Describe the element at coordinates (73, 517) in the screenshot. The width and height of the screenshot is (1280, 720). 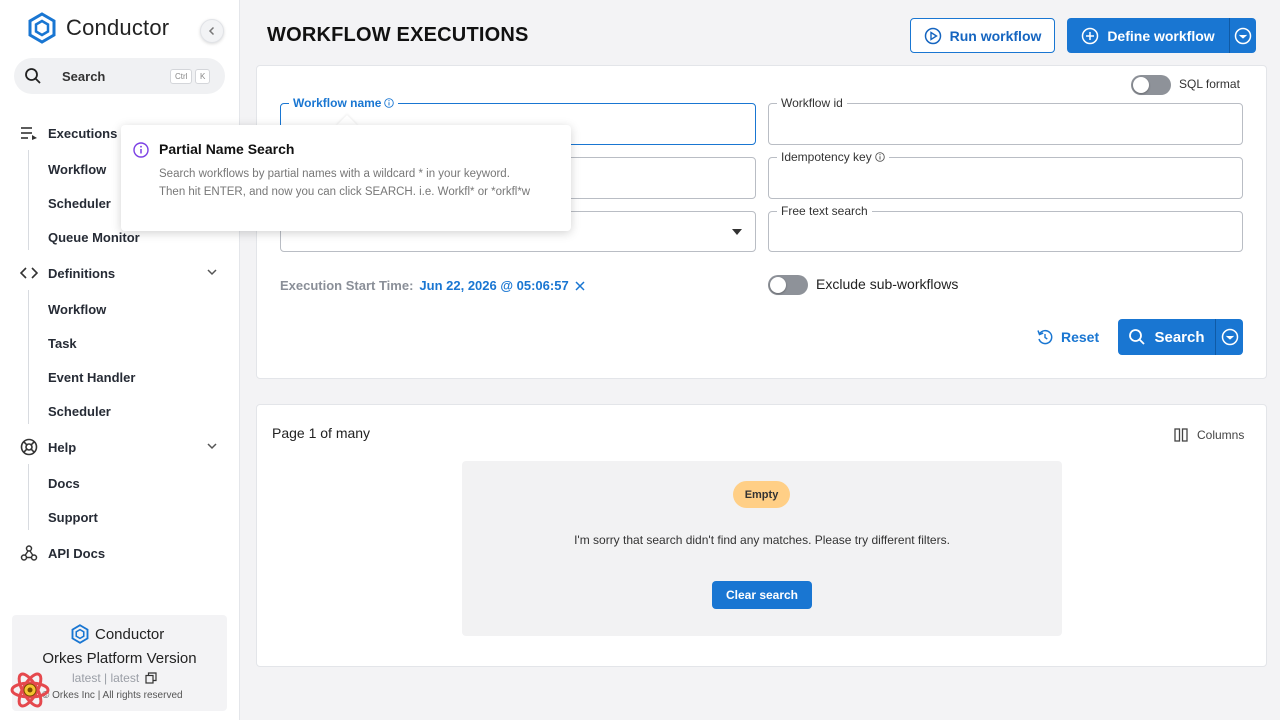
I see `nav-help-support: Support` at that location.